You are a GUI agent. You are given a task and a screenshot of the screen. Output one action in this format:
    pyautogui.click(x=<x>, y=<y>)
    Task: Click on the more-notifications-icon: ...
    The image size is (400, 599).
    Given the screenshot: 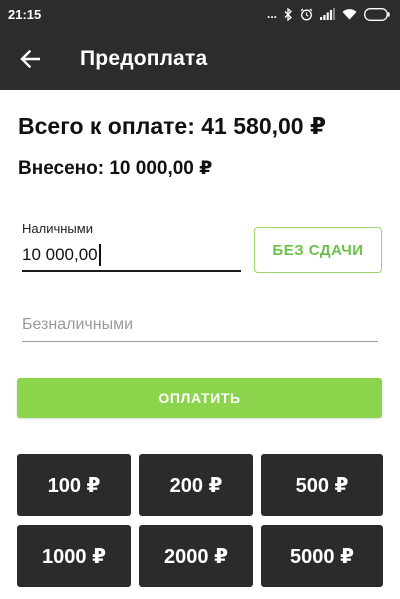 What is the action you would take?
    pyautogui.click(x=271, y=14)
    